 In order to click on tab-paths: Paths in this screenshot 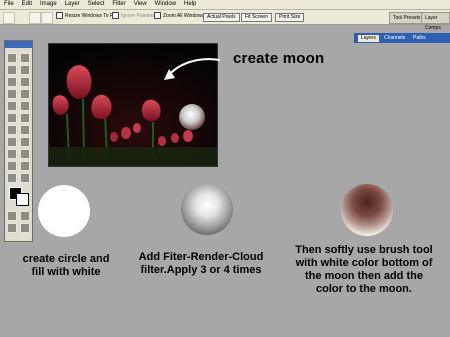, I will do `click(419, 38)`.